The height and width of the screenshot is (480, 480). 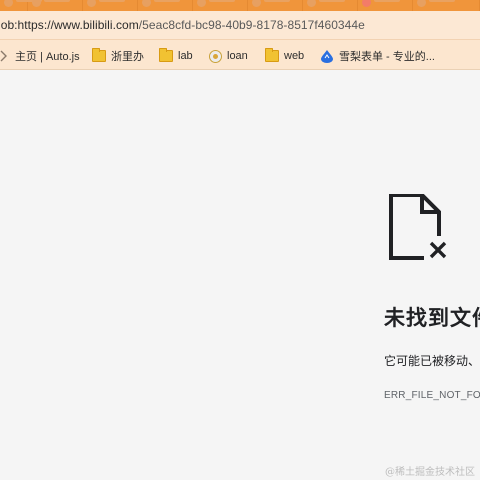 What do you see at coordinates (69, 25) in the screenshot?
I see `url-prefix: lob:https://www.bilibili.com` at bounding box center [69, 25].